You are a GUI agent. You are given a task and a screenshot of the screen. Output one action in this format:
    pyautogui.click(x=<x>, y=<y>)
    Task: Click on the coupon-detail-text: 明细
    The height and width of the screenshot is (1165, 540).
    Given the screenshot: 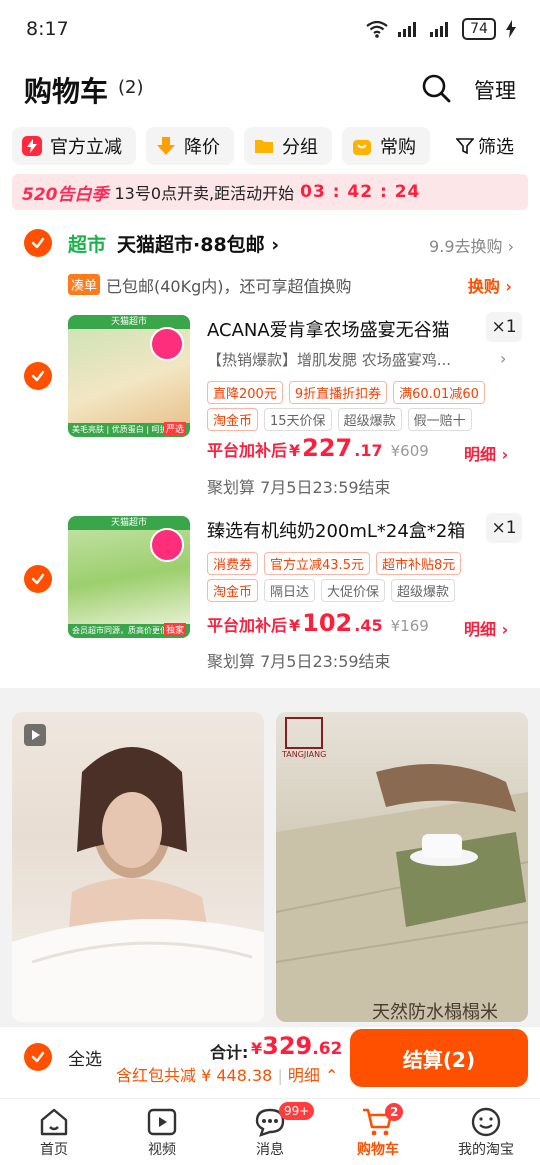 What is the action you would take?
    pyautogui.click(x=303, y=1075)
    